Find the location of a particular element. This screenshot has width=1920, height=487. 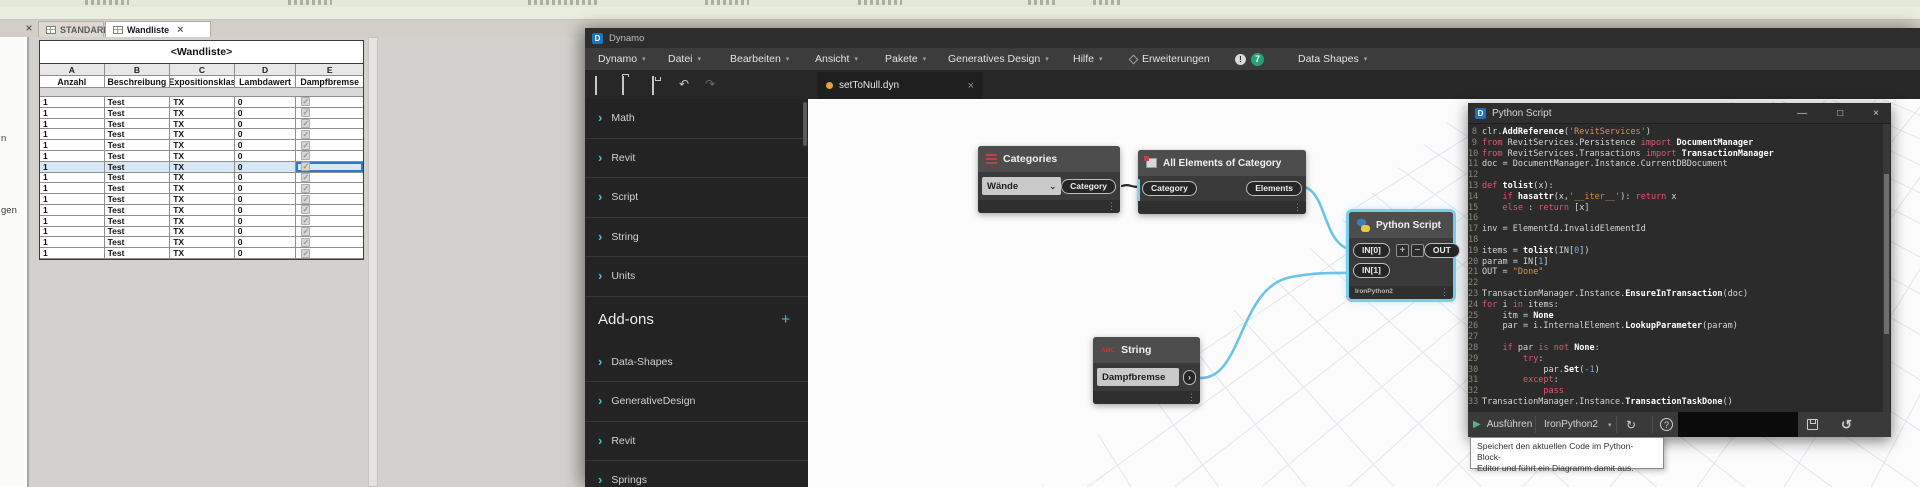

schedule-scrollbar is located at coordinates (373, 262).